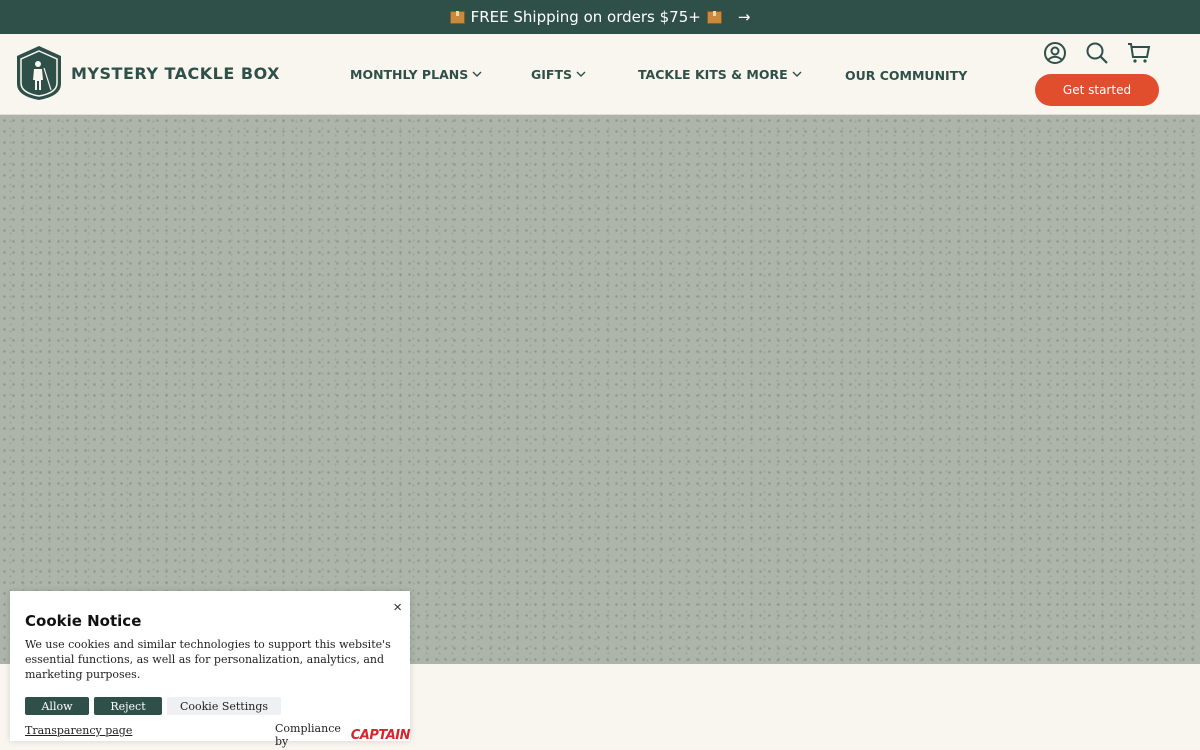 This screenshot has width=1200, height=750. What do you see at coordinates (744, 17) in the screenshot?
I see `arrow-right-icon: →` at bounding box center [744, 17].